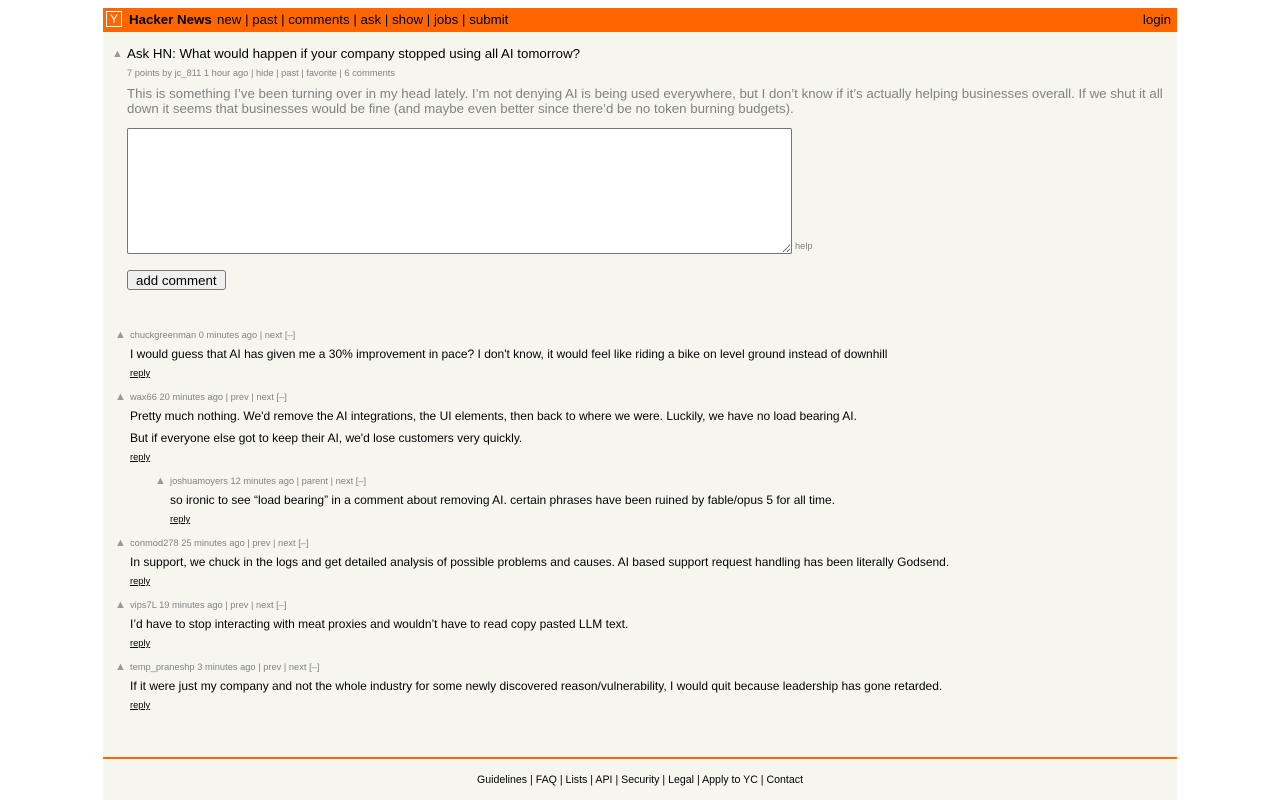 This screenshot has height=800, width=1280. What do you see at coordinates (603, 780) in the screenshot?
I see `footer-api-link: API` at bounding box center [603, 780].